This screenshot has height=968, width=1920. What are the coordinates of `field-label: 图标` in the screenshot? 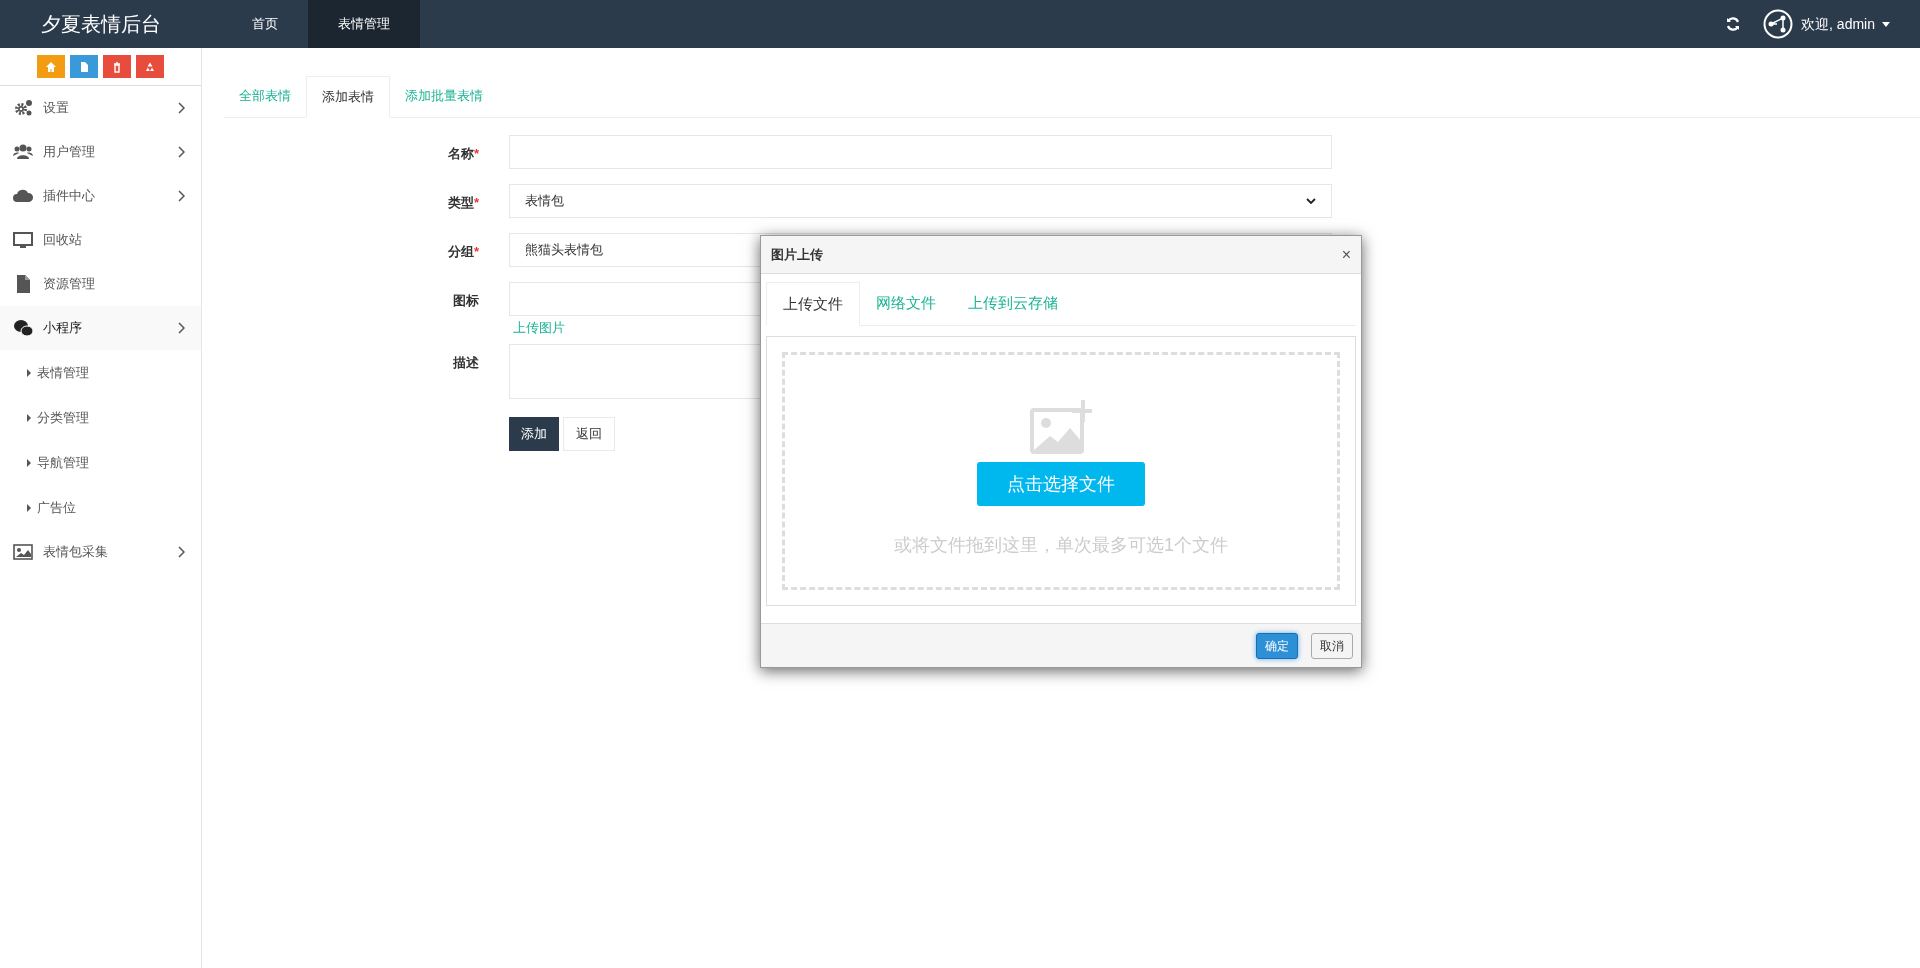 It's located at (466, 301).